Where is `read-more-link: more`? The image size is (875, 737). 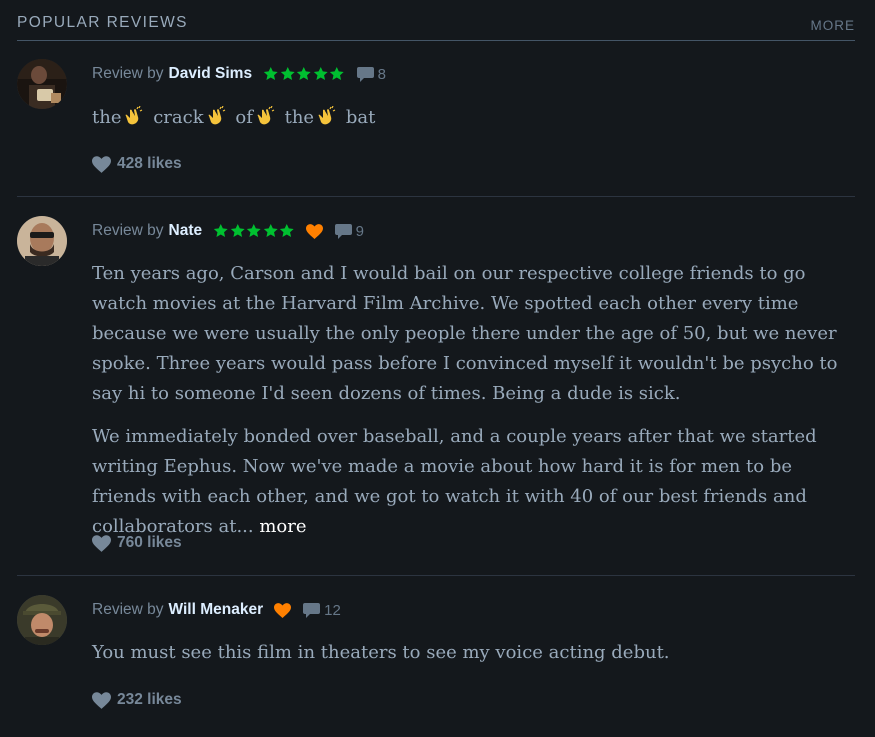 read-more-link: more is located at coordinates (282, 526).